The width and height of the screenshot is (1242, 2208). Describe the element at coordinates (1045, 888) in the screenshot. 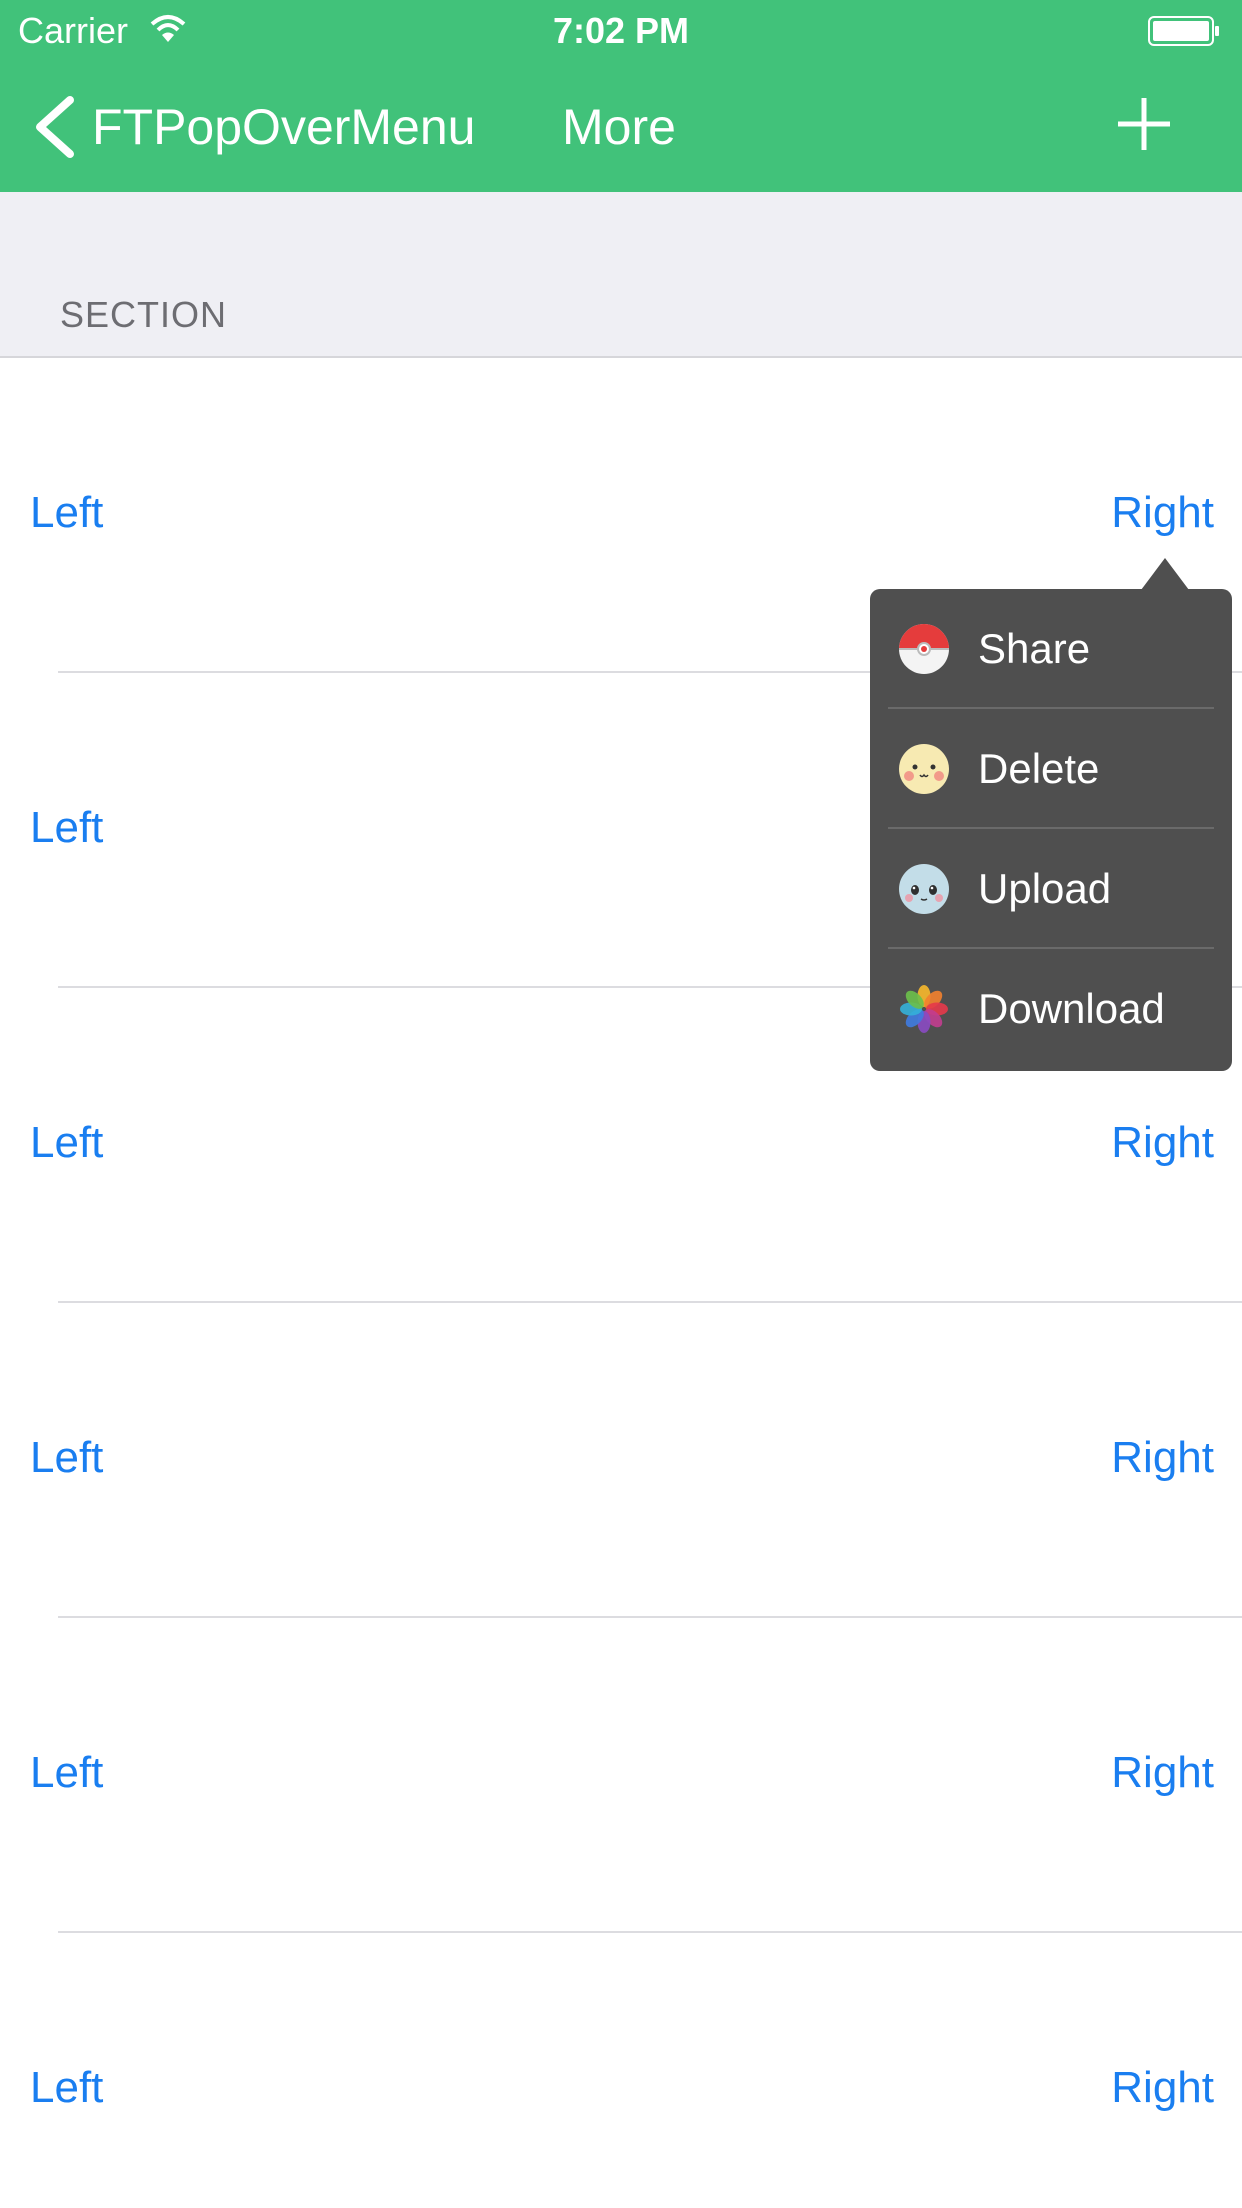

I see `menu-item-label: Upload` at that location.